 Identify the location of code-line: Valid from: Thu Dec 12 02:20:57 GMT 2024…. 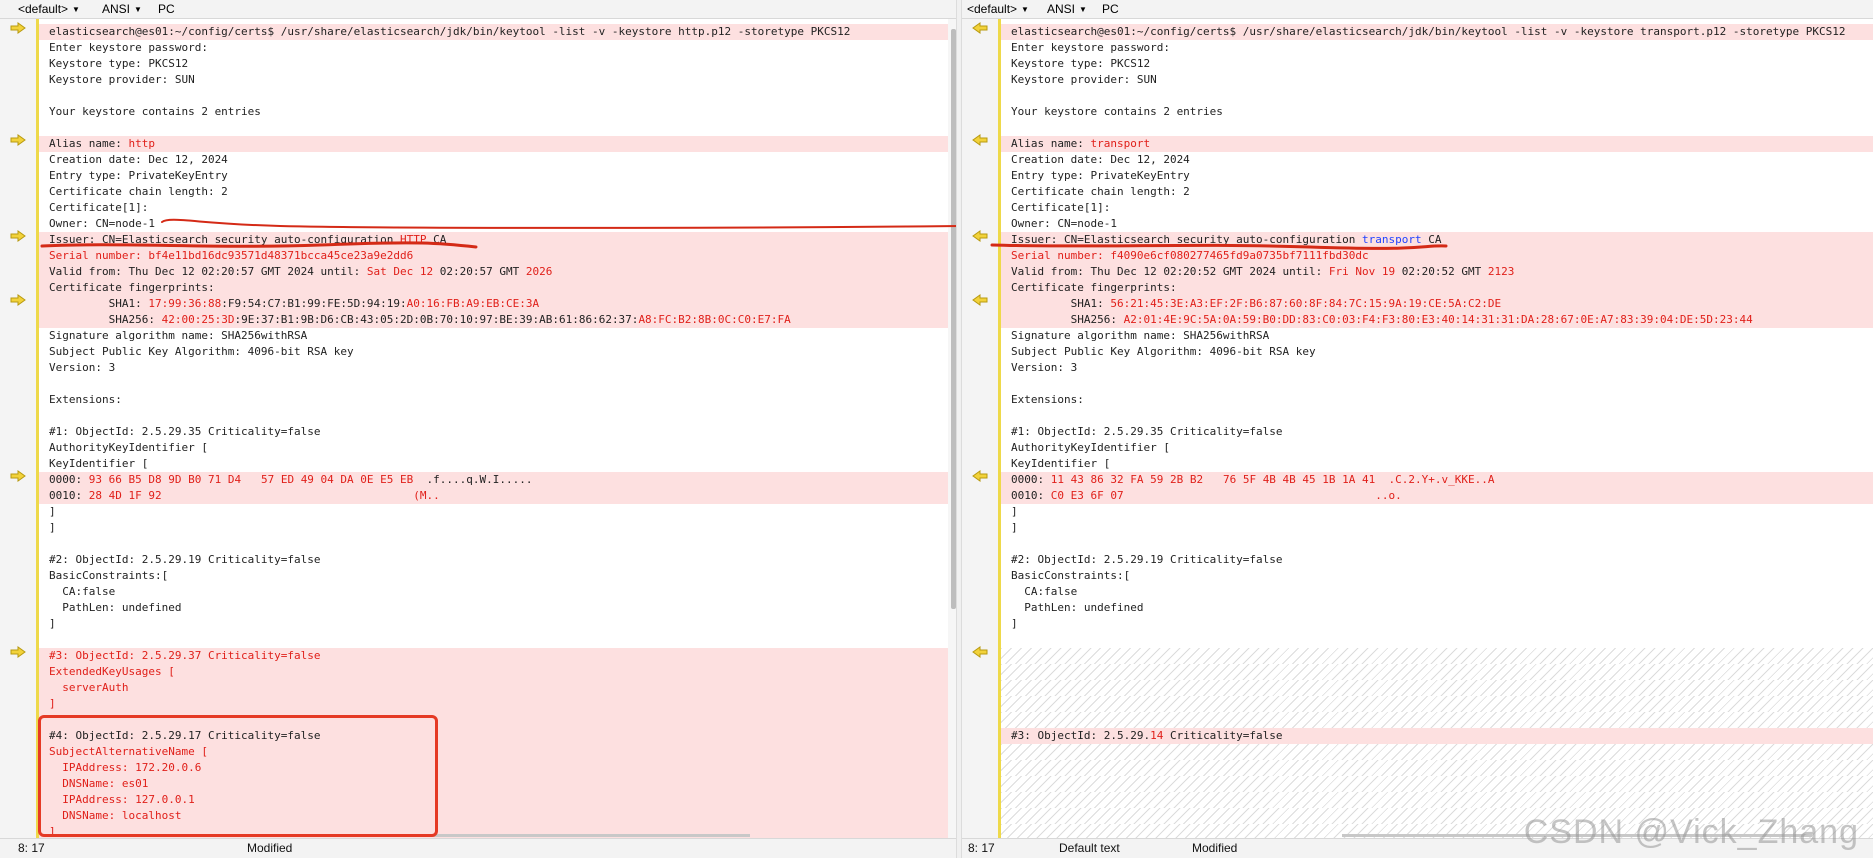
(499, 272).